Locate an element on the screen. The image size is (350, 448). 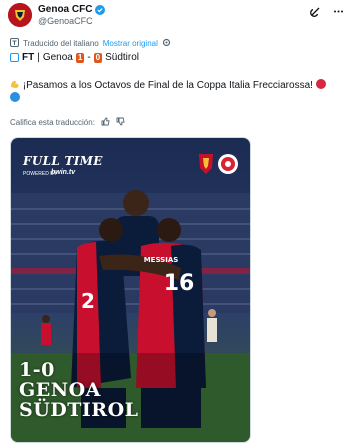
account-avatar is located at coordinates (20, 15).